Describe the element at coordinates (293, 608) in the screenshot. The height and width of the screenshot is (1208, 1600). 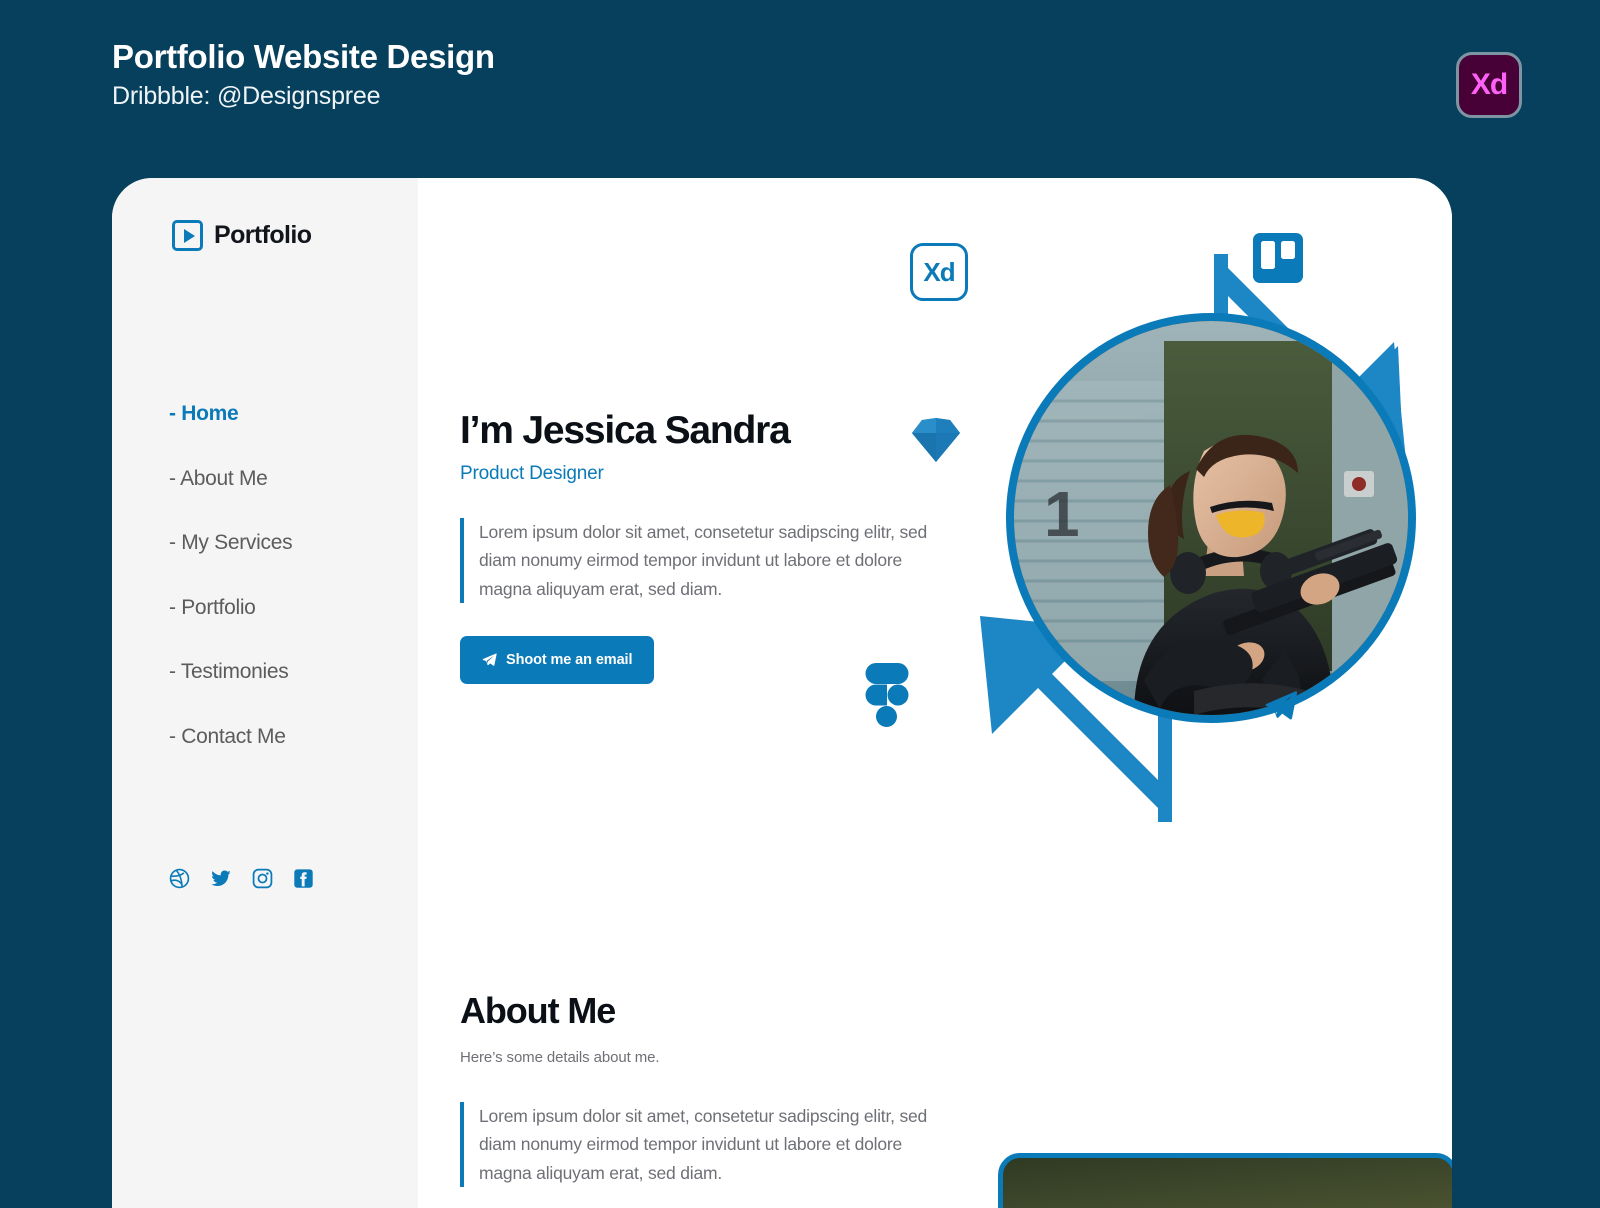
I see `sidebar-item-portfolio: - Portfolio` at that location.